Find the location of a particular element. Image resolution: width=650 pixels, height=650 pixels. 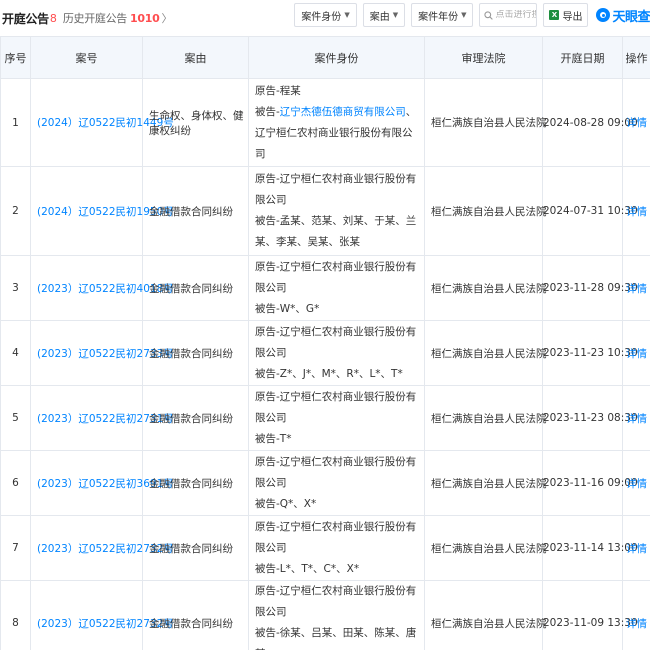

row-index: 8 is located at coordinates (15, 615).